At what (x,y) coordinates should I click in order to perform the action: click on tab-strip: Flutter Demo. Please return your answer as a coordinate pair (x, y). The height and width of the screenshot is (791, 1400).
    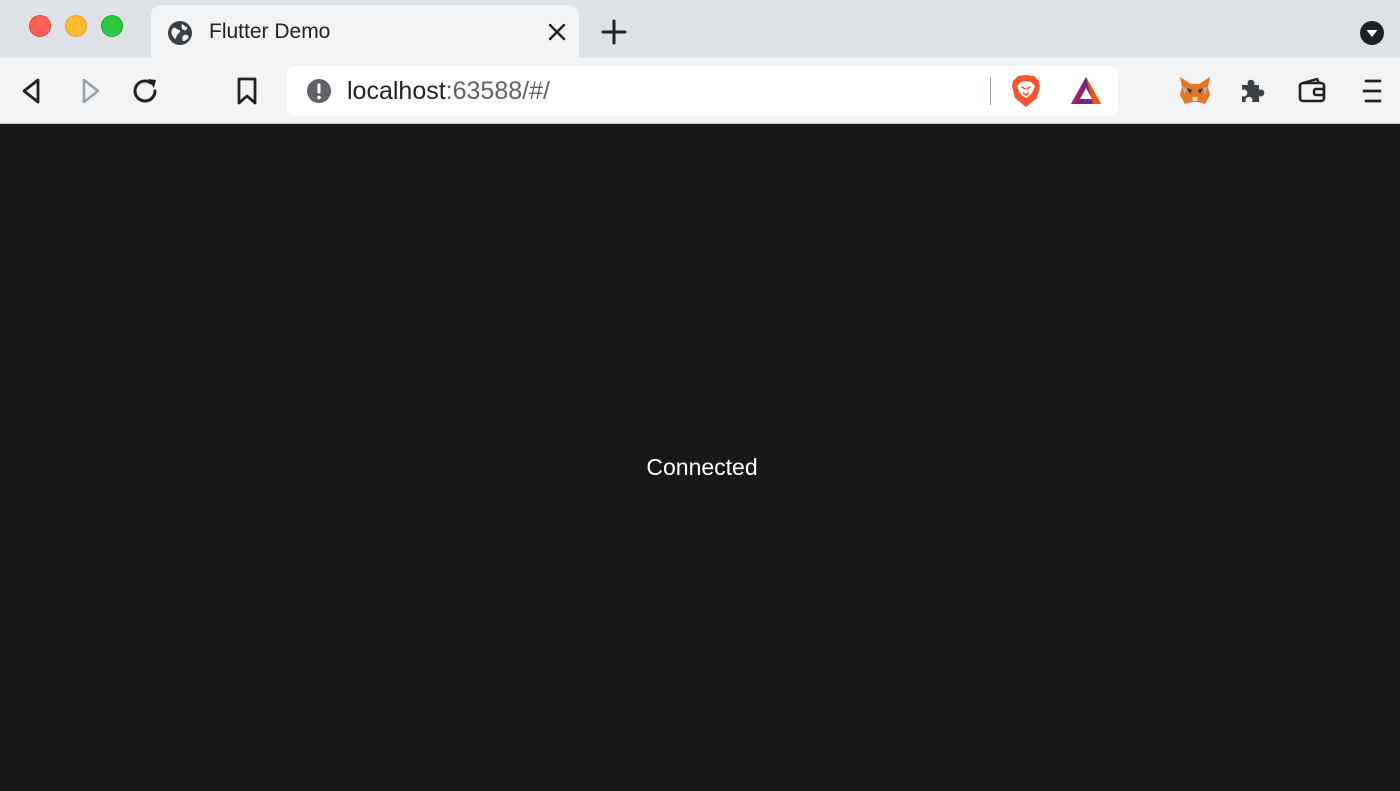
    Looking at the image, I should click on (700, 29).